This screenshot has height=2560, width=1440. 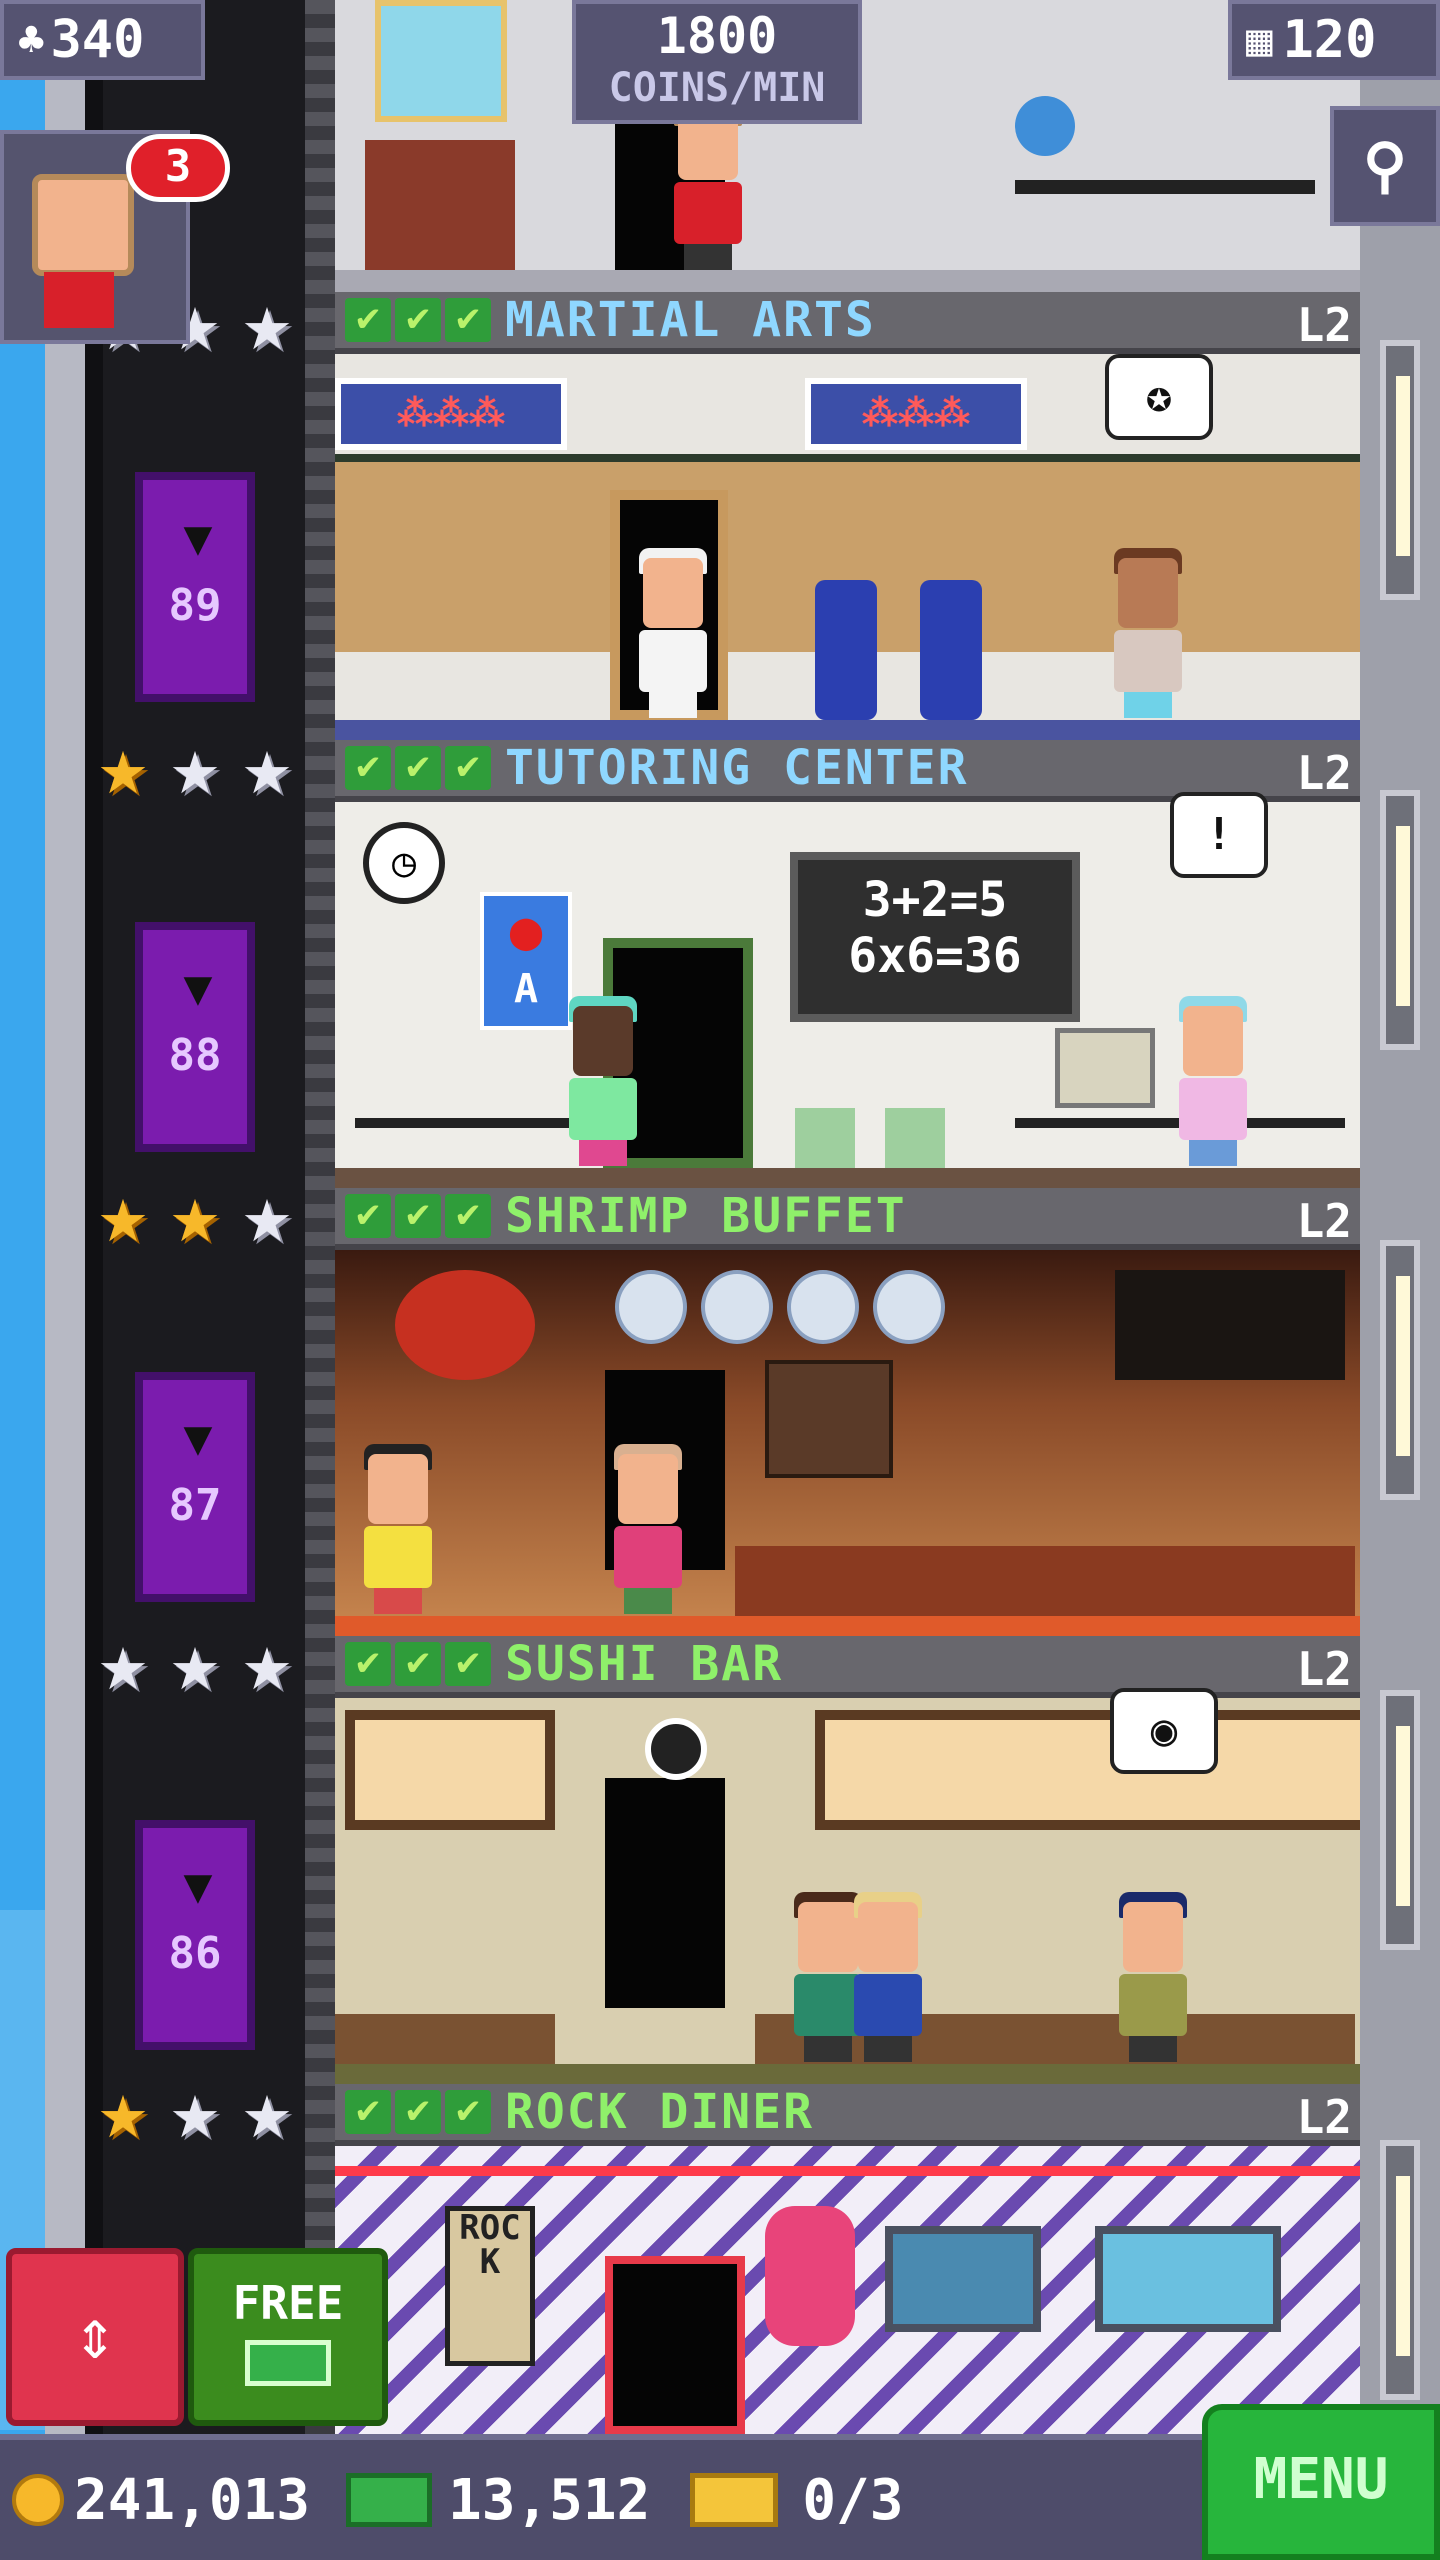 I want to click on floor-door, so click(x=665, y=1893).